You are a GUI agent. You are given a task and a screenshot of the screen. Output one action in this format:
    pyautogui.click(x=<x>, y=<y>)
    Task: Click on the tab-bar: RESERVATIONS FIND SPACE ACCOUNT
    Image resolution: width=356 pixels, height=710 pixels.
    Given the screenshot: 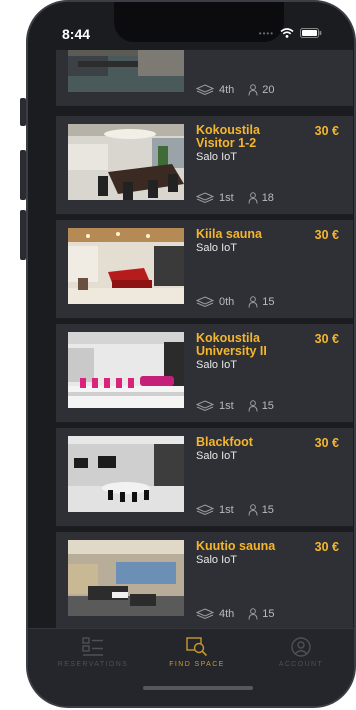 What is the action you would take?
    pyautogui.click(x=191, y=667)
    